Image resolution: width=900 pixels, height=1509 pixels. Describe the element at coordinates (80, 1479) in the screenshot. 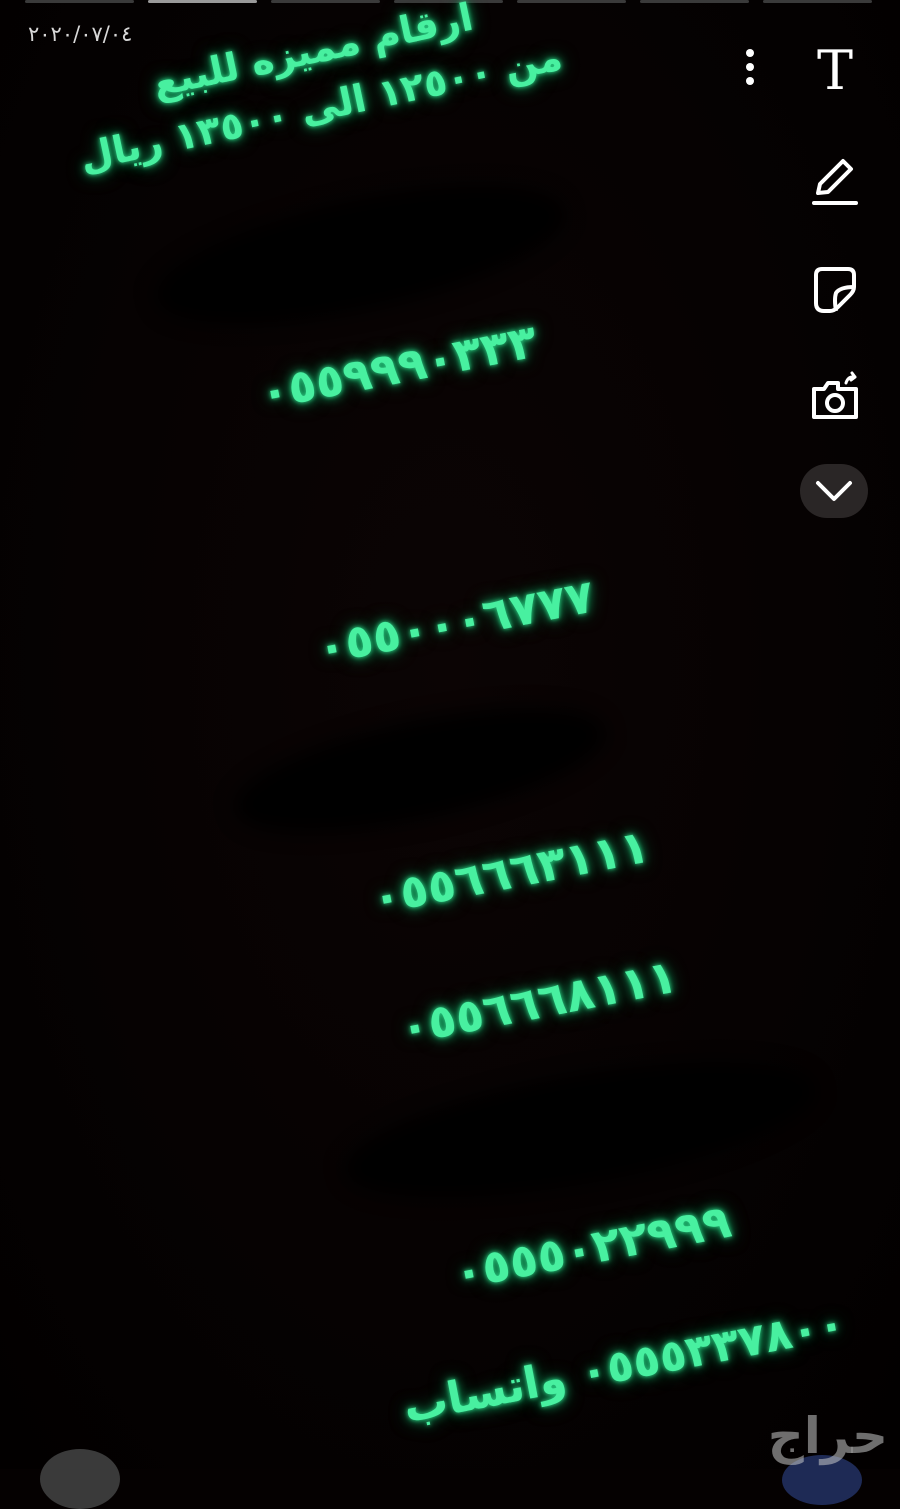

I see `avatar-bubble` at that location.